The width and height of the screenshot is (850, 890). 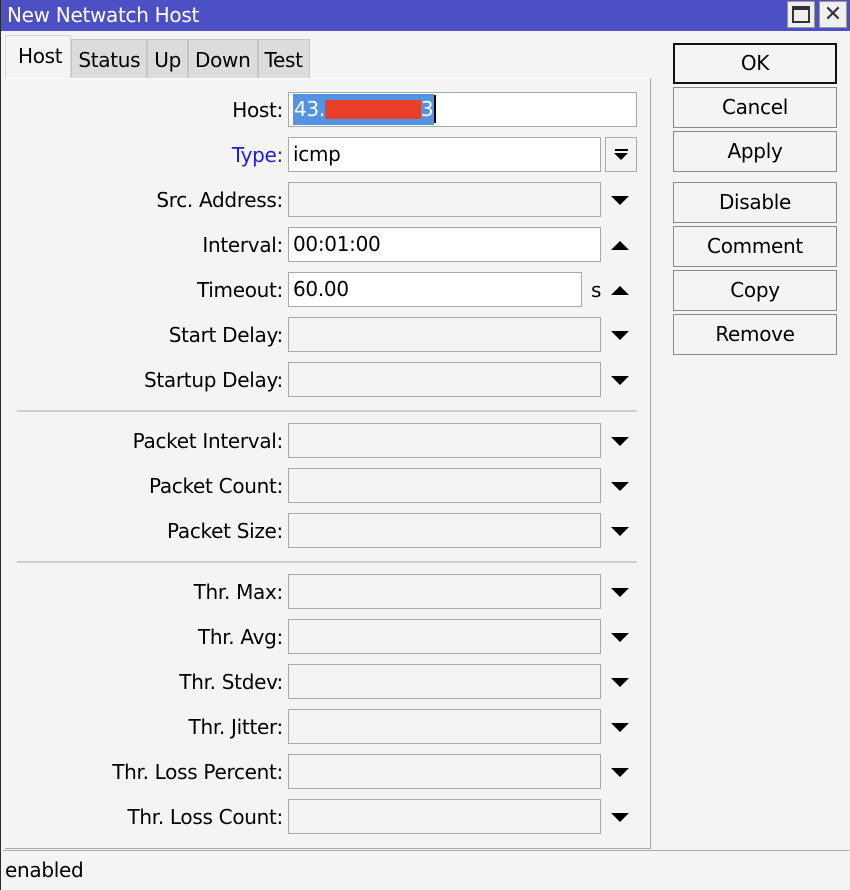 What do you see at coordinates (755, 151) in the screenshot?
I see `apply-button: Apply` at bounding box center [755, 151].